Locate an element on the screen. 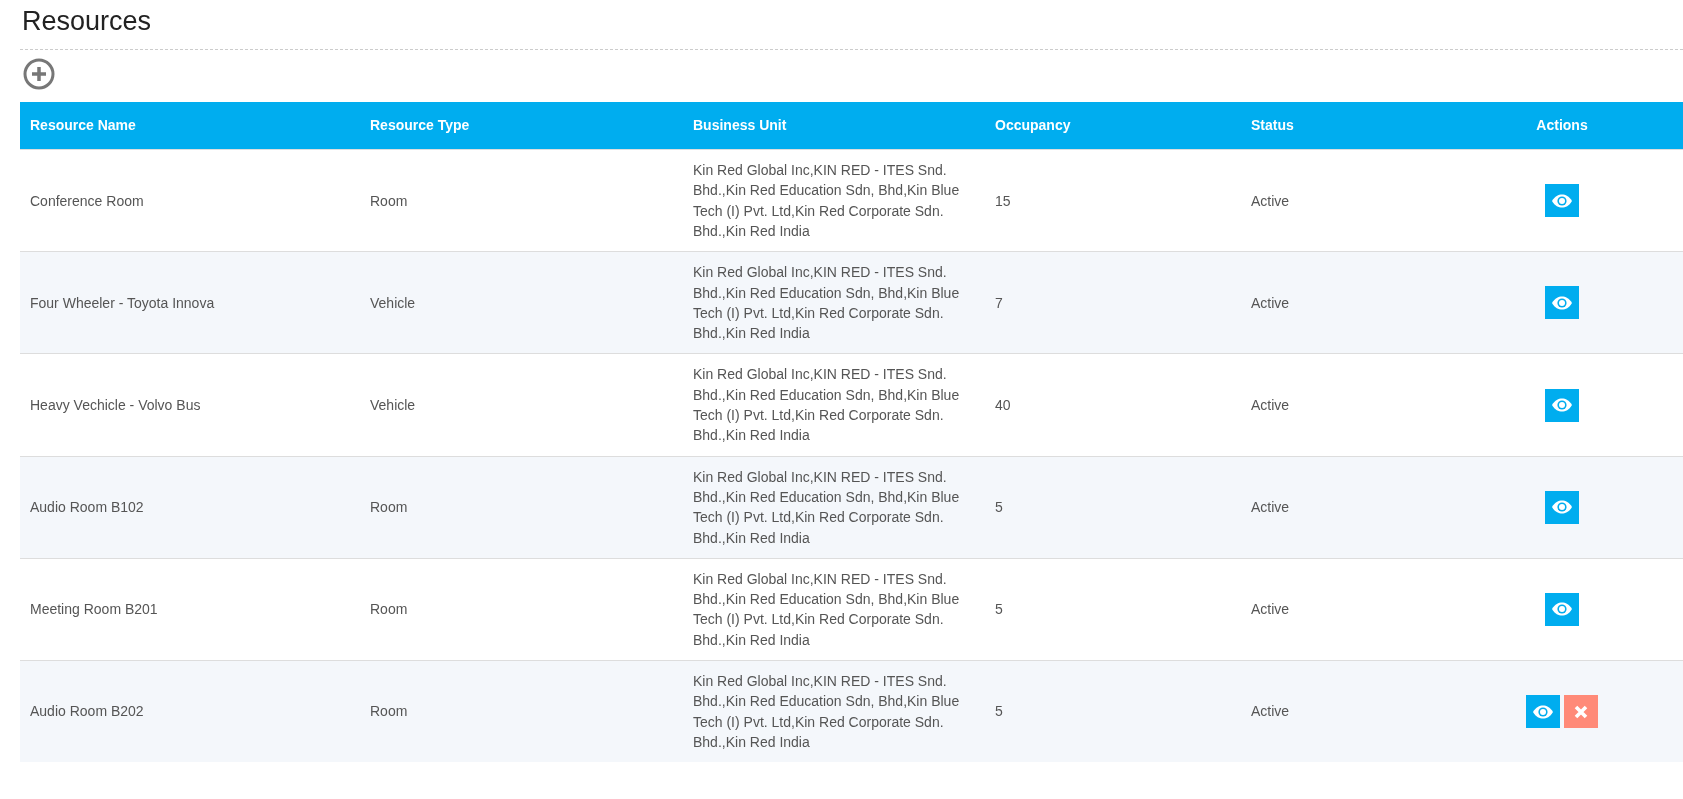 The height and width of the screenshot is (799, 1683). plus-circle-icon is located at coordinates (39, 74).